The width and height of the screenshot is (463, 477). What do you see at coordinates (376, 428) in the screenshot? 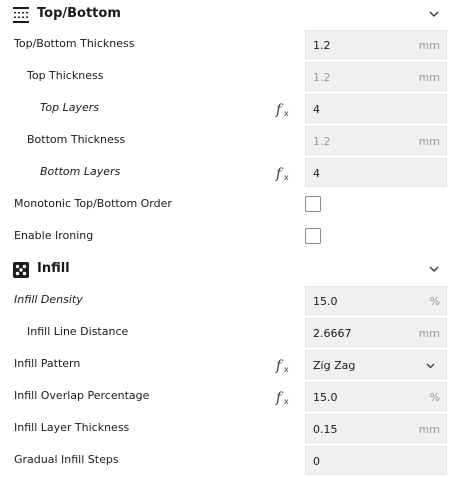
I see `infill-layer-thickness-input: 0.15 mm` at bounding box center [376, 428].